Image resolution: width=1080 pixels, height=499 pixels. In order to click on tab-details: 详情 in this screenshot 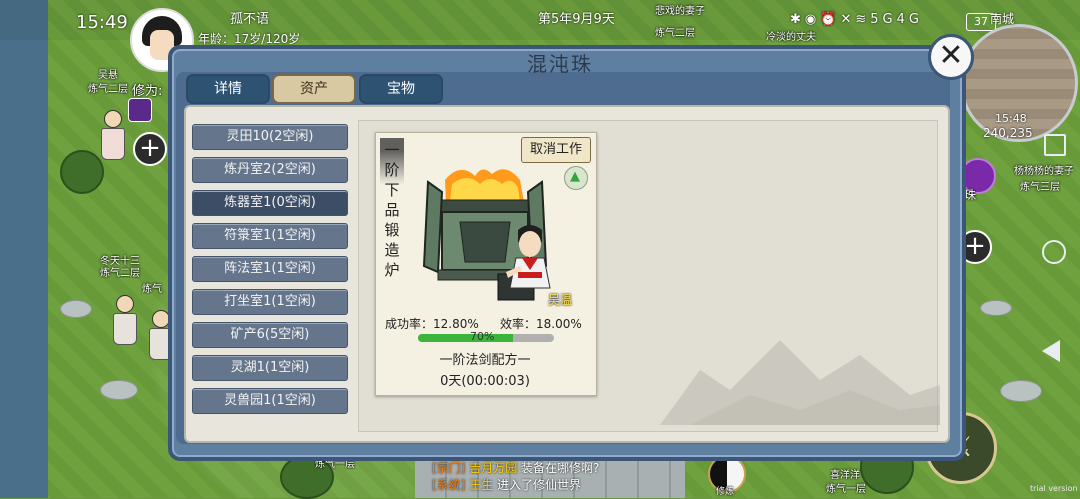, I will do `click(228, 89)`.